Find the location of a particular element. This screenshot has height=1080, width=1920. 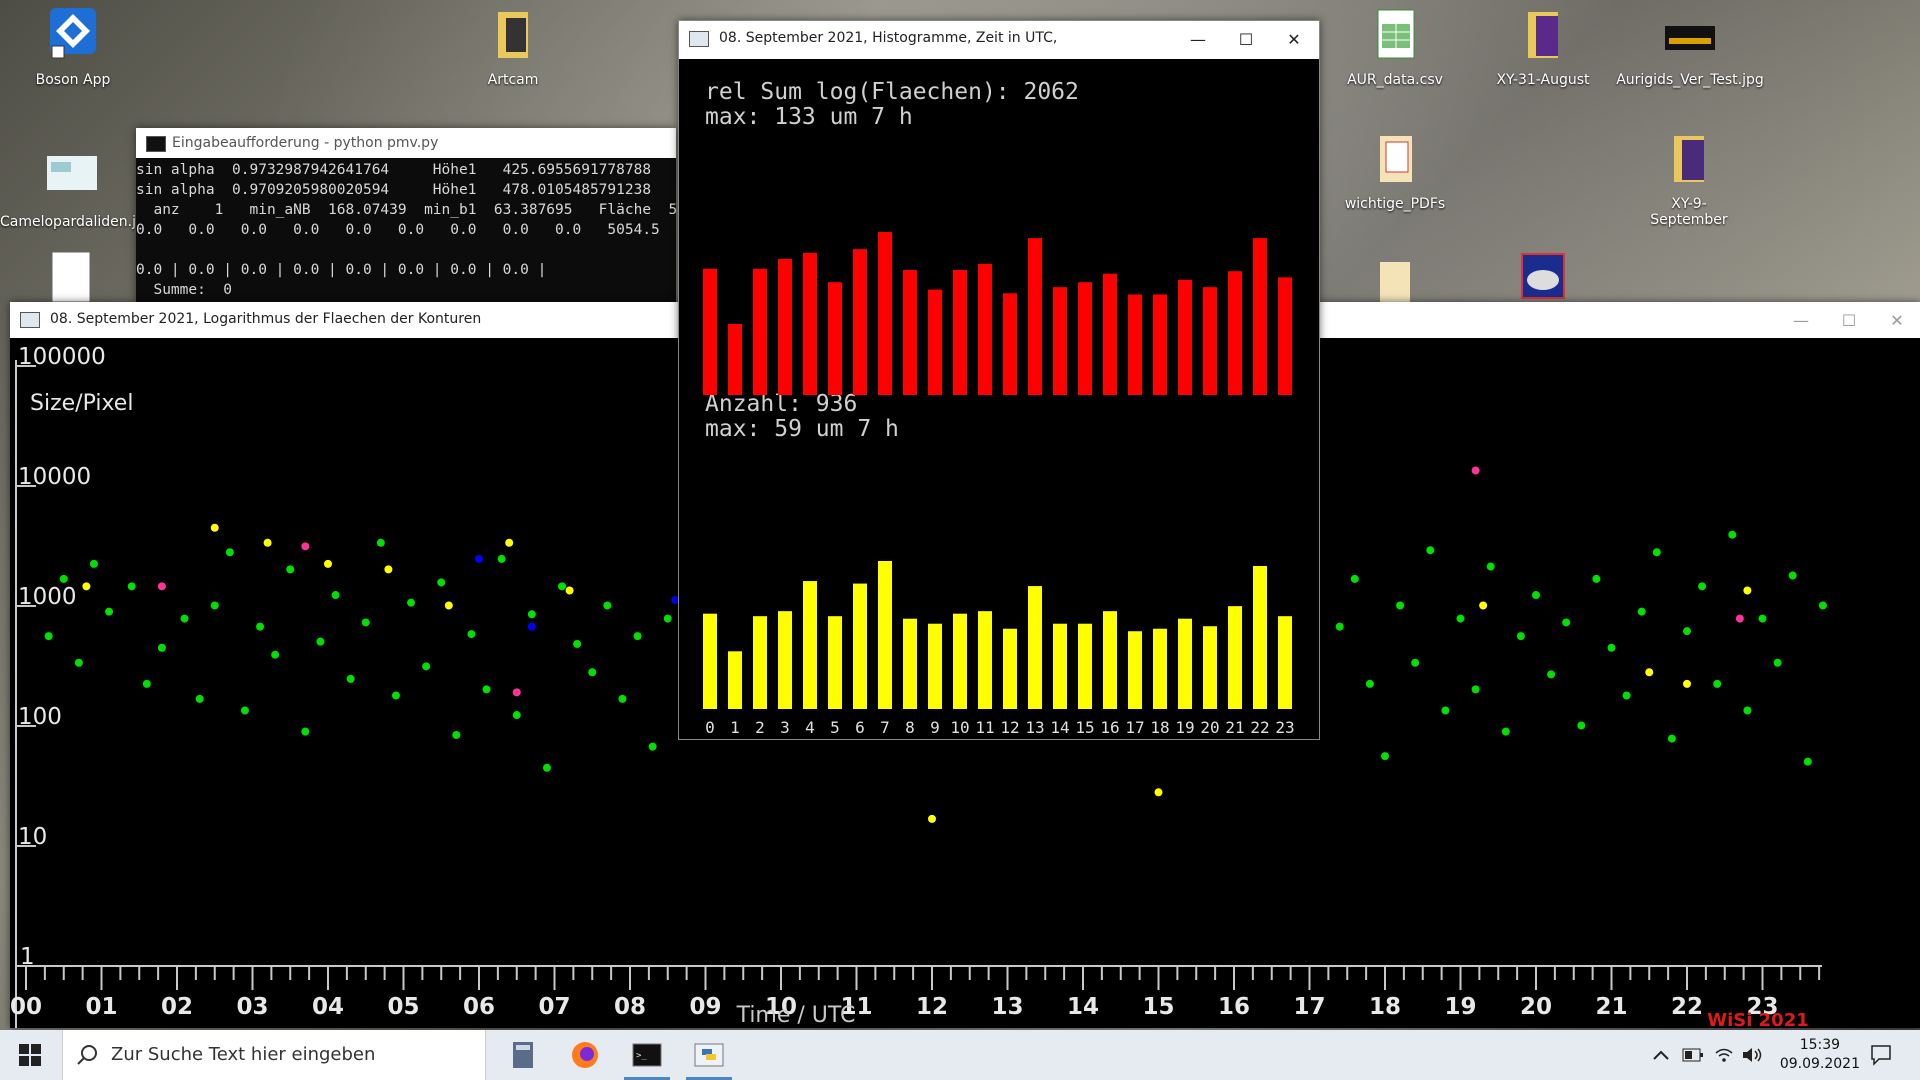

desktop-icon-xy-9-september: XY-9-September is located at coordinates (1689, 179).